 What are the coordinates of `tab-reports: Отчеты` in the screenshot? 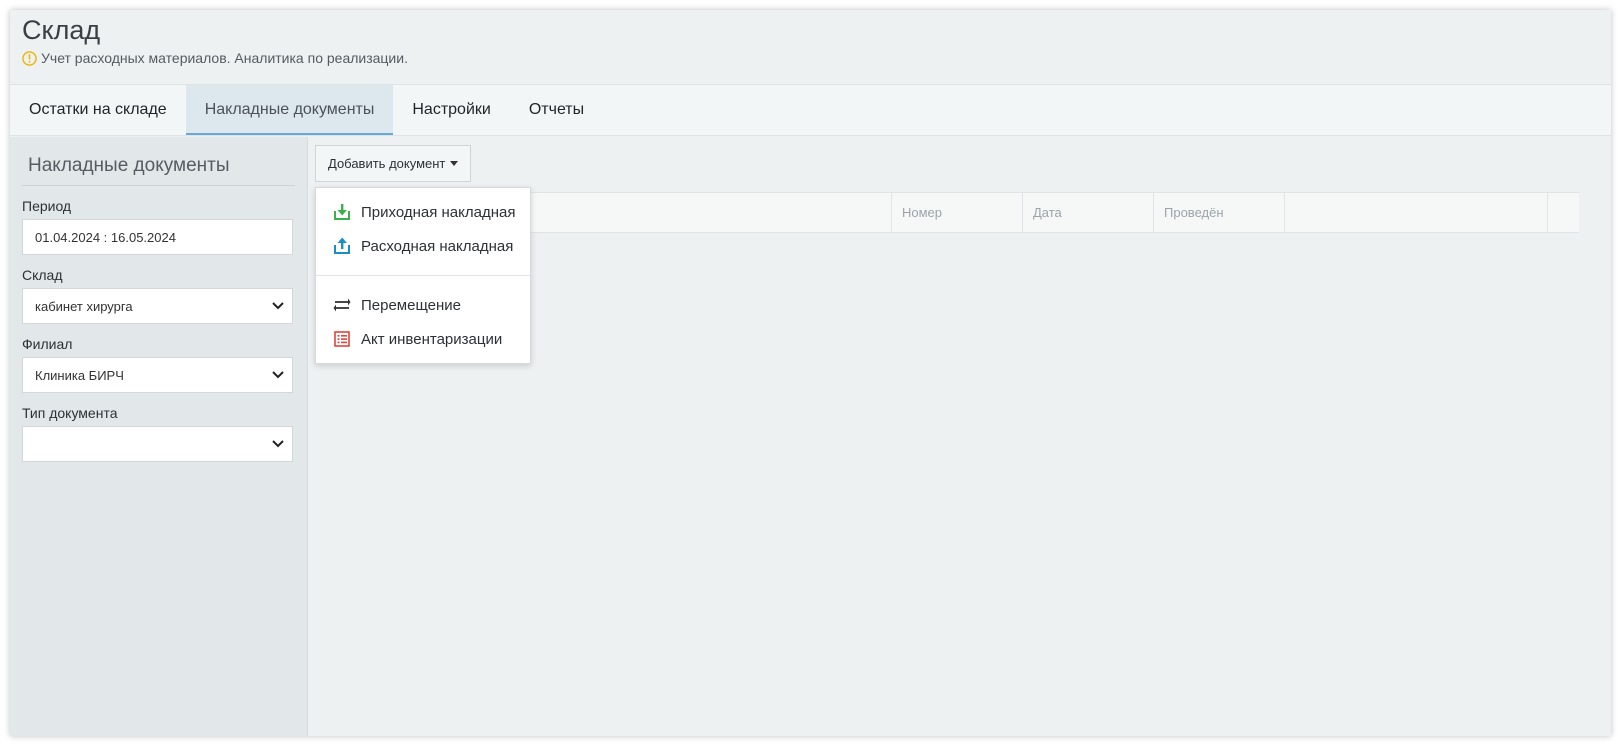 It's located at (556, 110).